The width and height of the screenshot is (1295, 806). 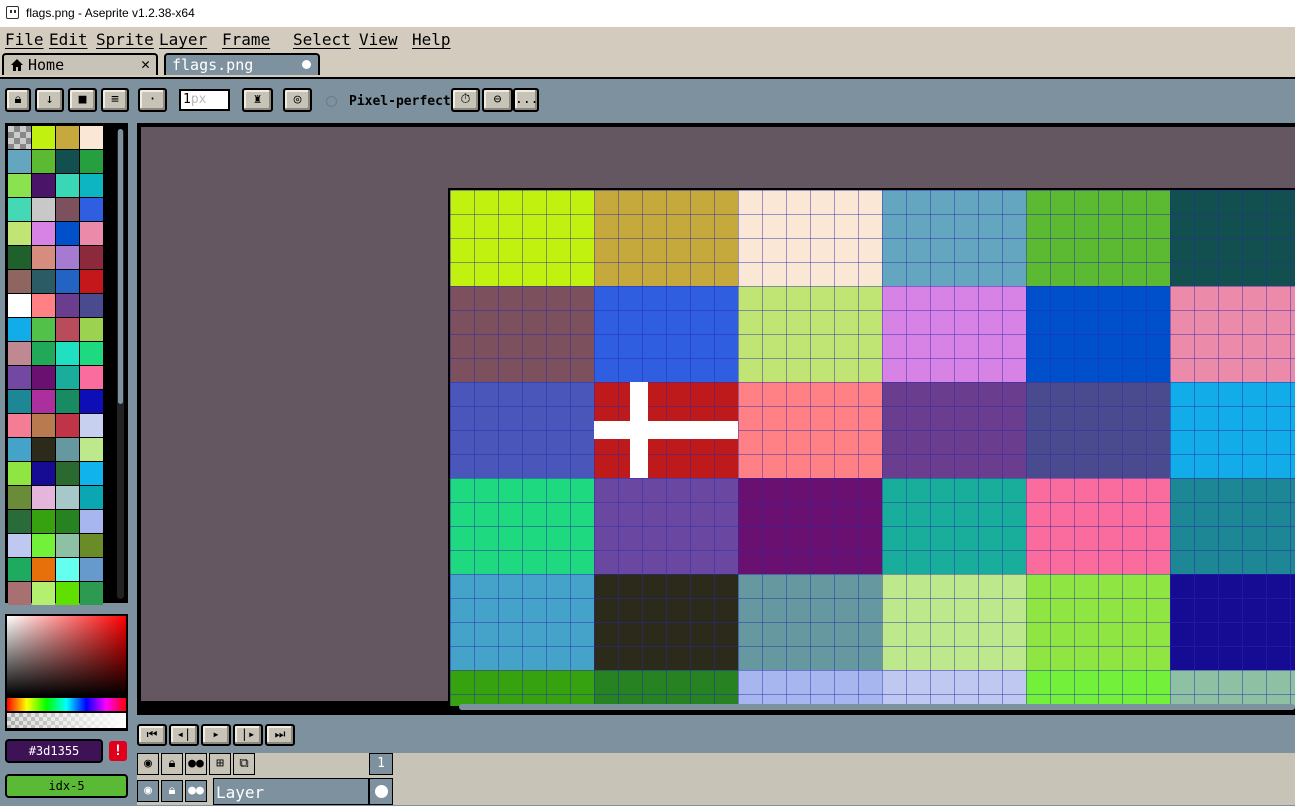 I want to click on ink-down-button: ↓, so click(x=49, y=100).